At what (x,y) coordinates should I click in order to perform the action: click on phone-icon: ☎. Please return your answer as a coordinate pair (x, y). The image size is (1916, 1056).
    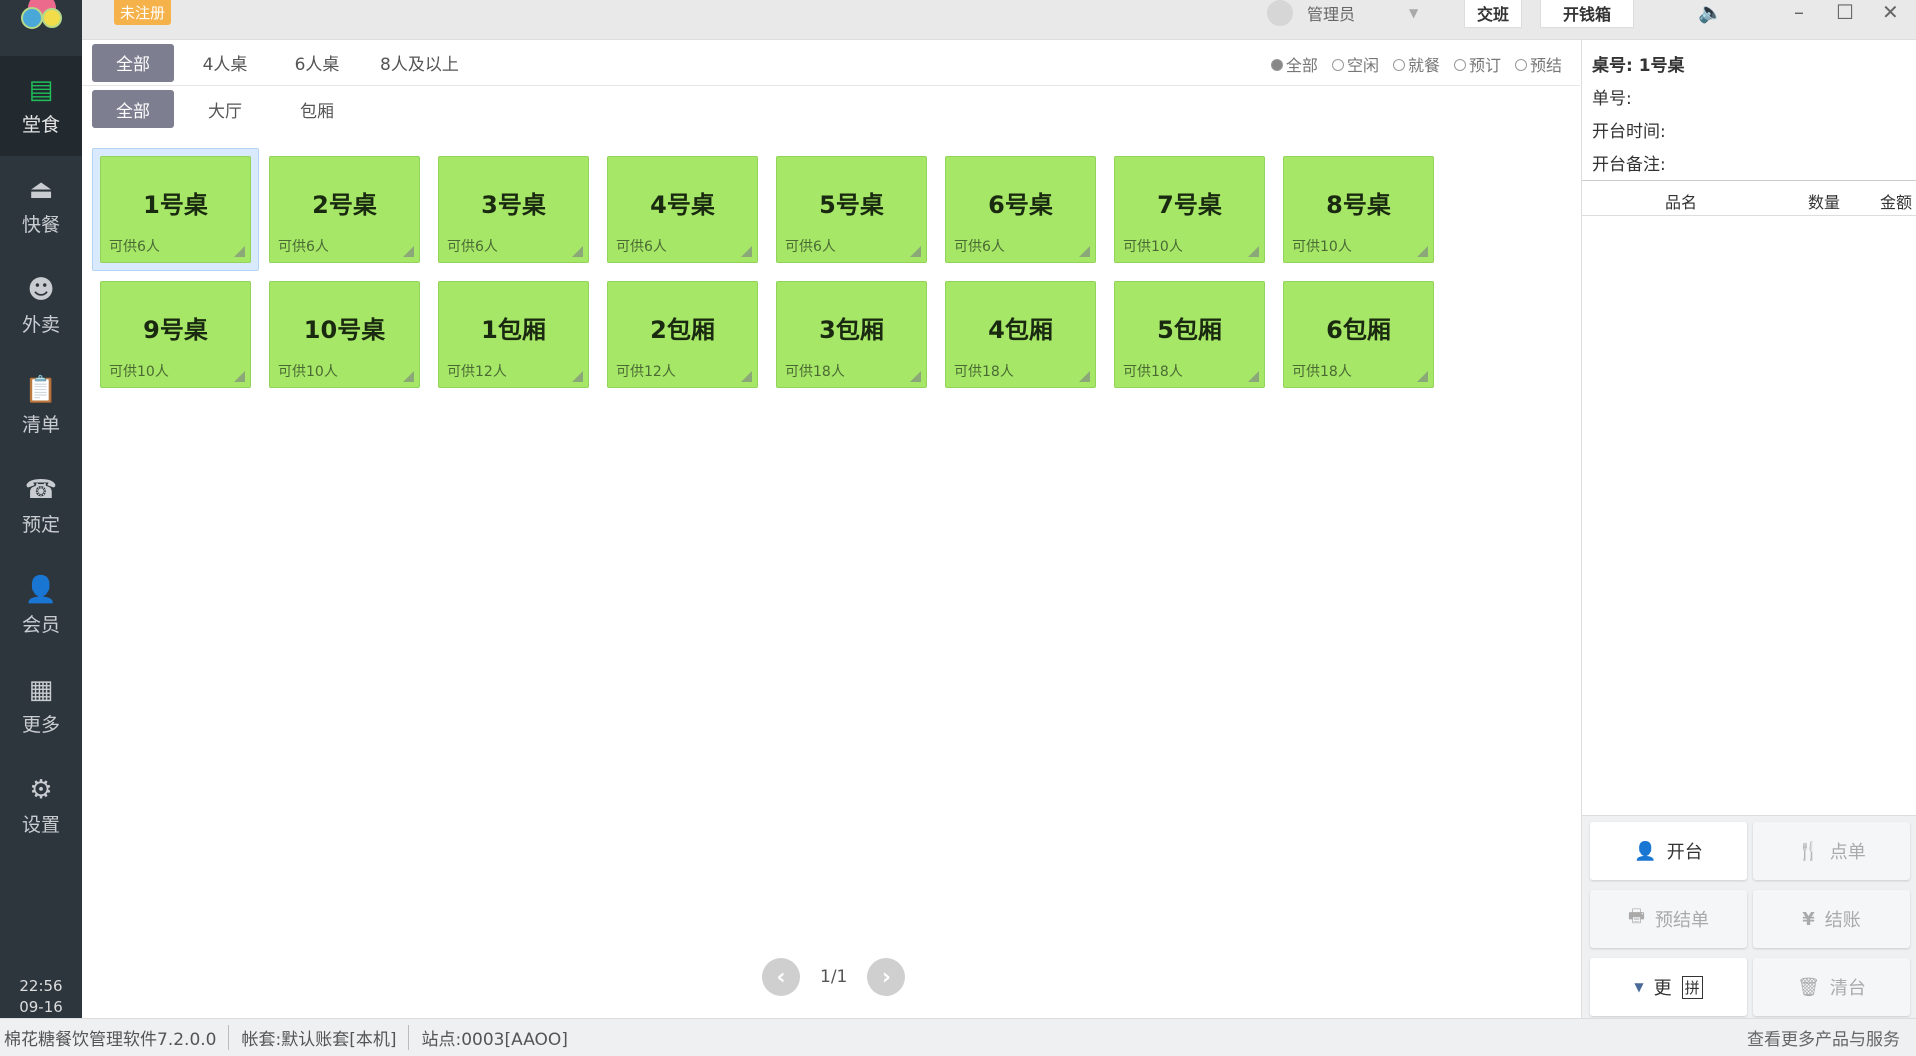
    Looking at the image, I should click on (41, 490).